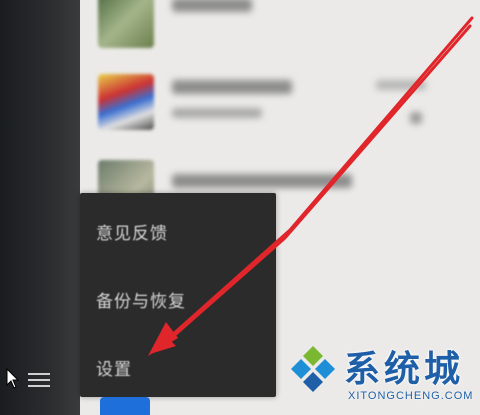  What do you see at coordinates (141, 299) in the screenshot?
I see `menu-item-backup-restore: 备份与恢复` at bounding box center [141, 299].